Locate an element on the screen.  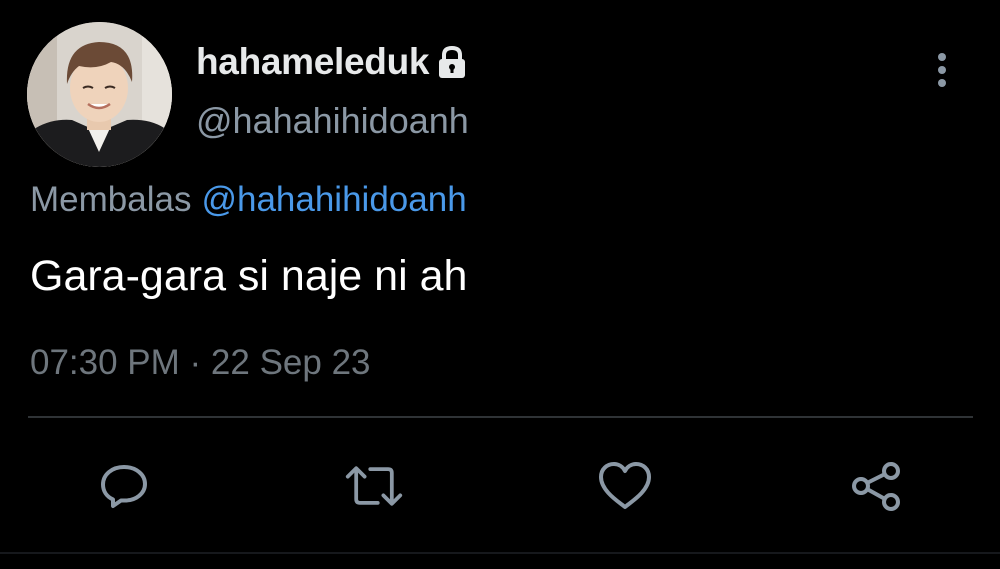
avatar is located at coordinates (99, 94).